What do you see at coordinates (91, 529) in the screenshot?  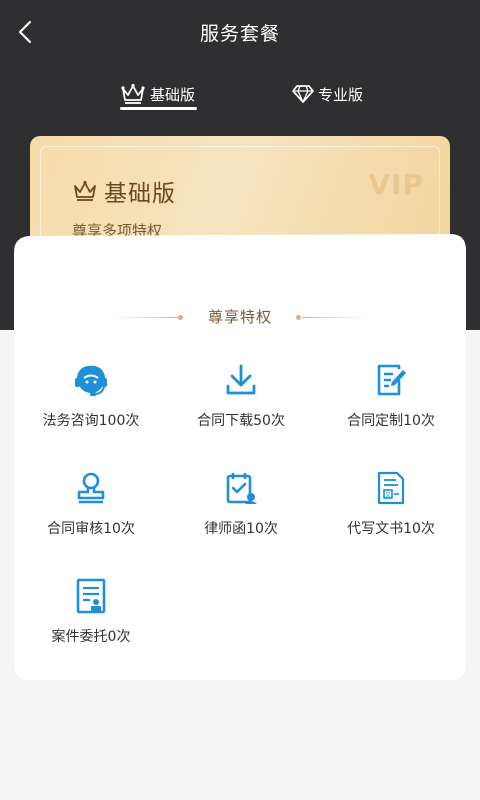 I see `feature-label: 合同审核10次` at bounding box center [91, 529].